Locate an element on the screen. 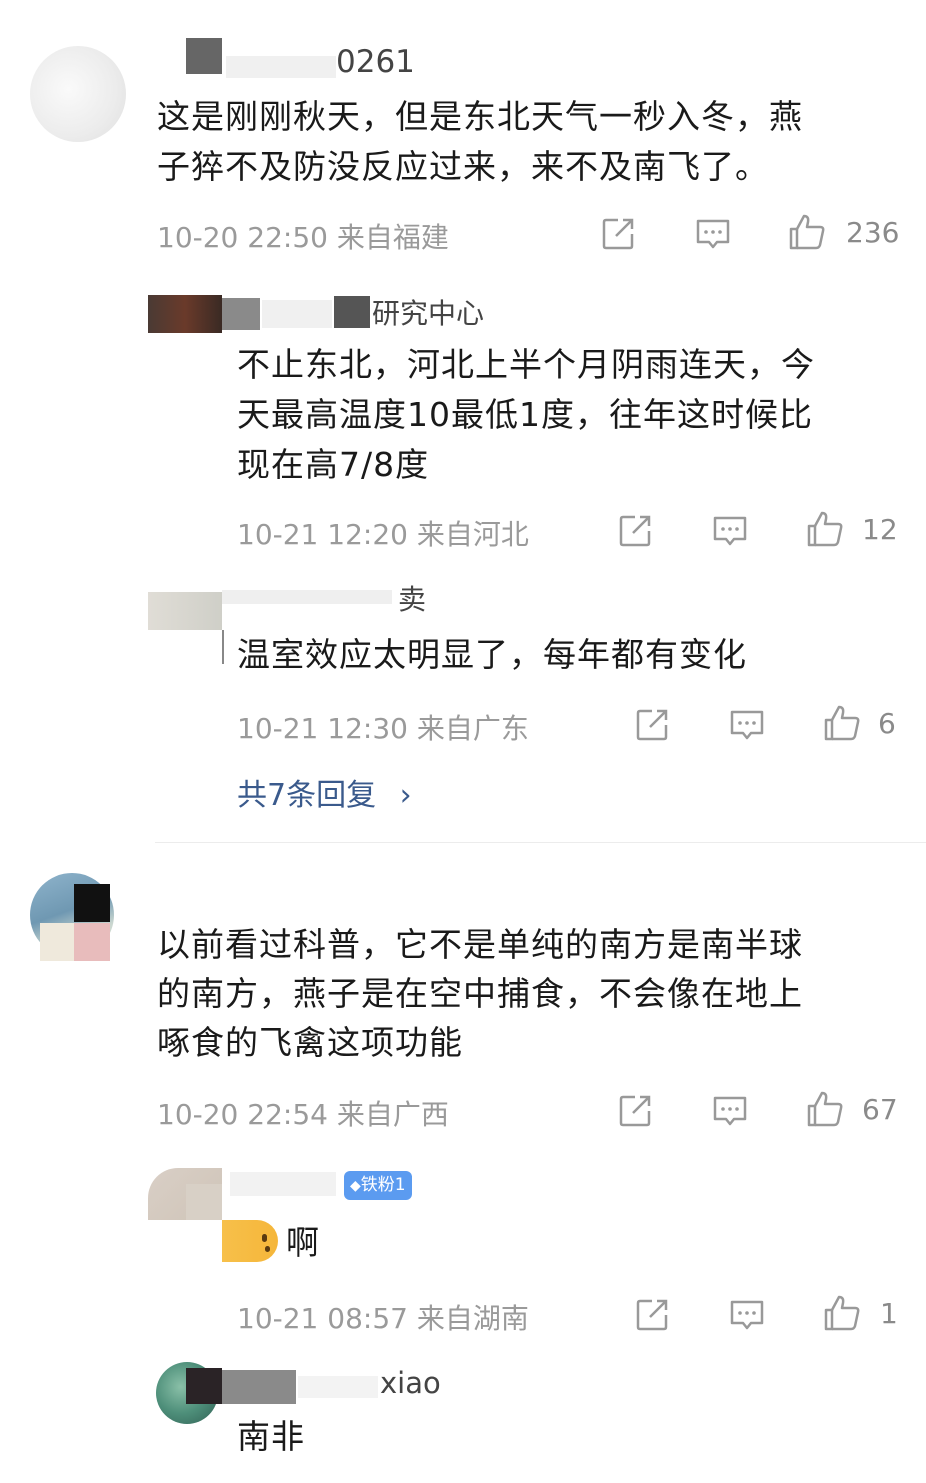  emoji-icon is located at coordinates (250, 1241).